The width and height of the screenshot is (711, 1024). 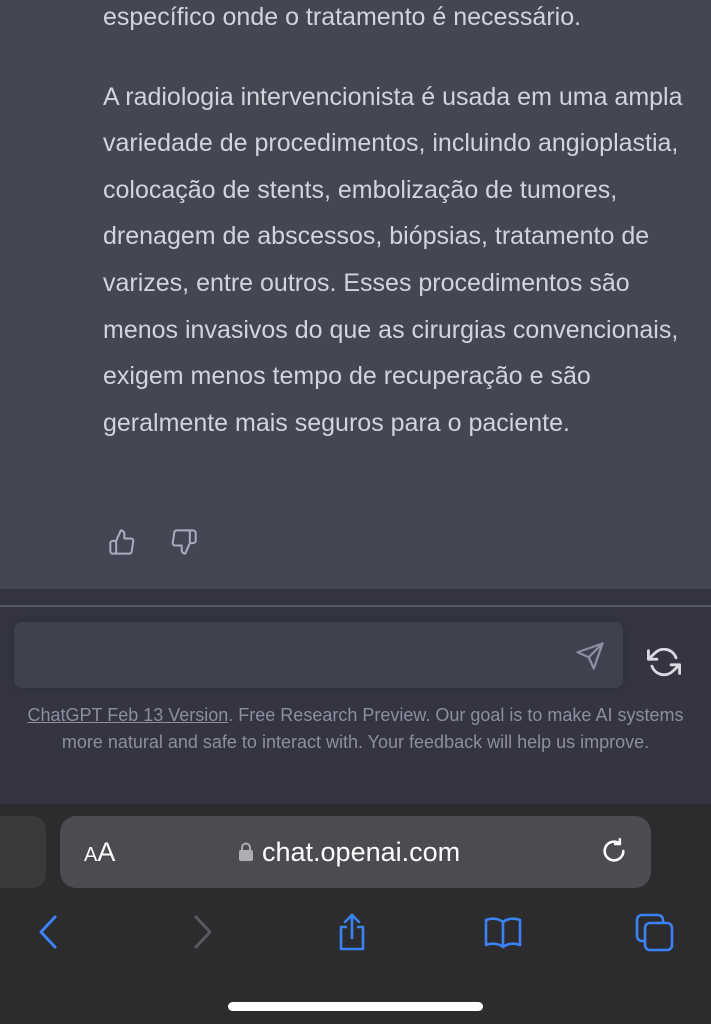 I want to click on reload-button, so click(x=614, y=852).